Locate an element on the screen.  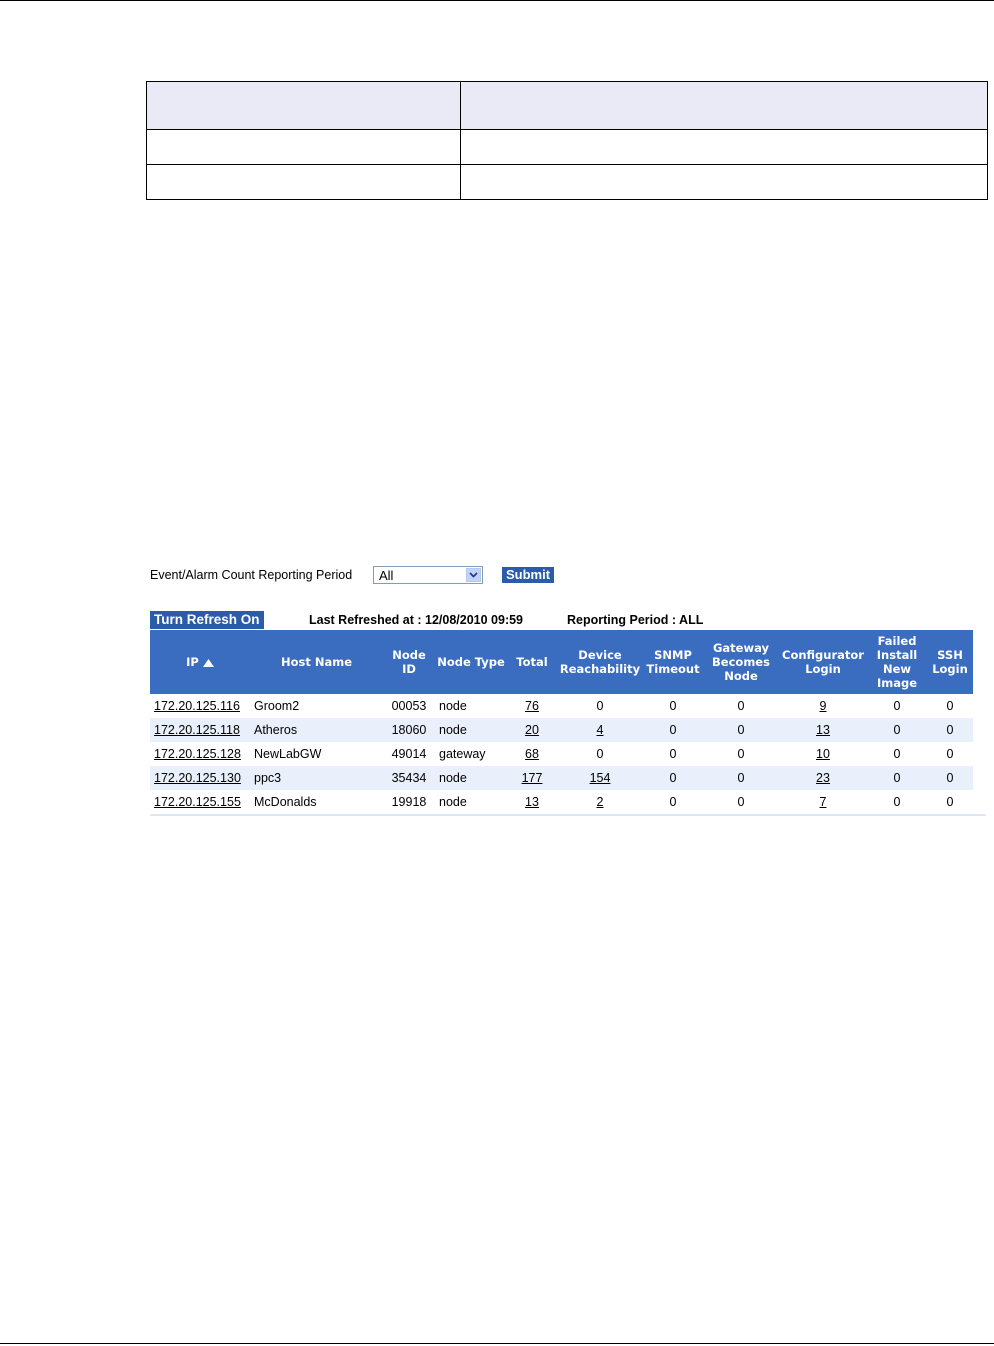
device-reachability-cell: 2 is located at coordinates (600, 802).